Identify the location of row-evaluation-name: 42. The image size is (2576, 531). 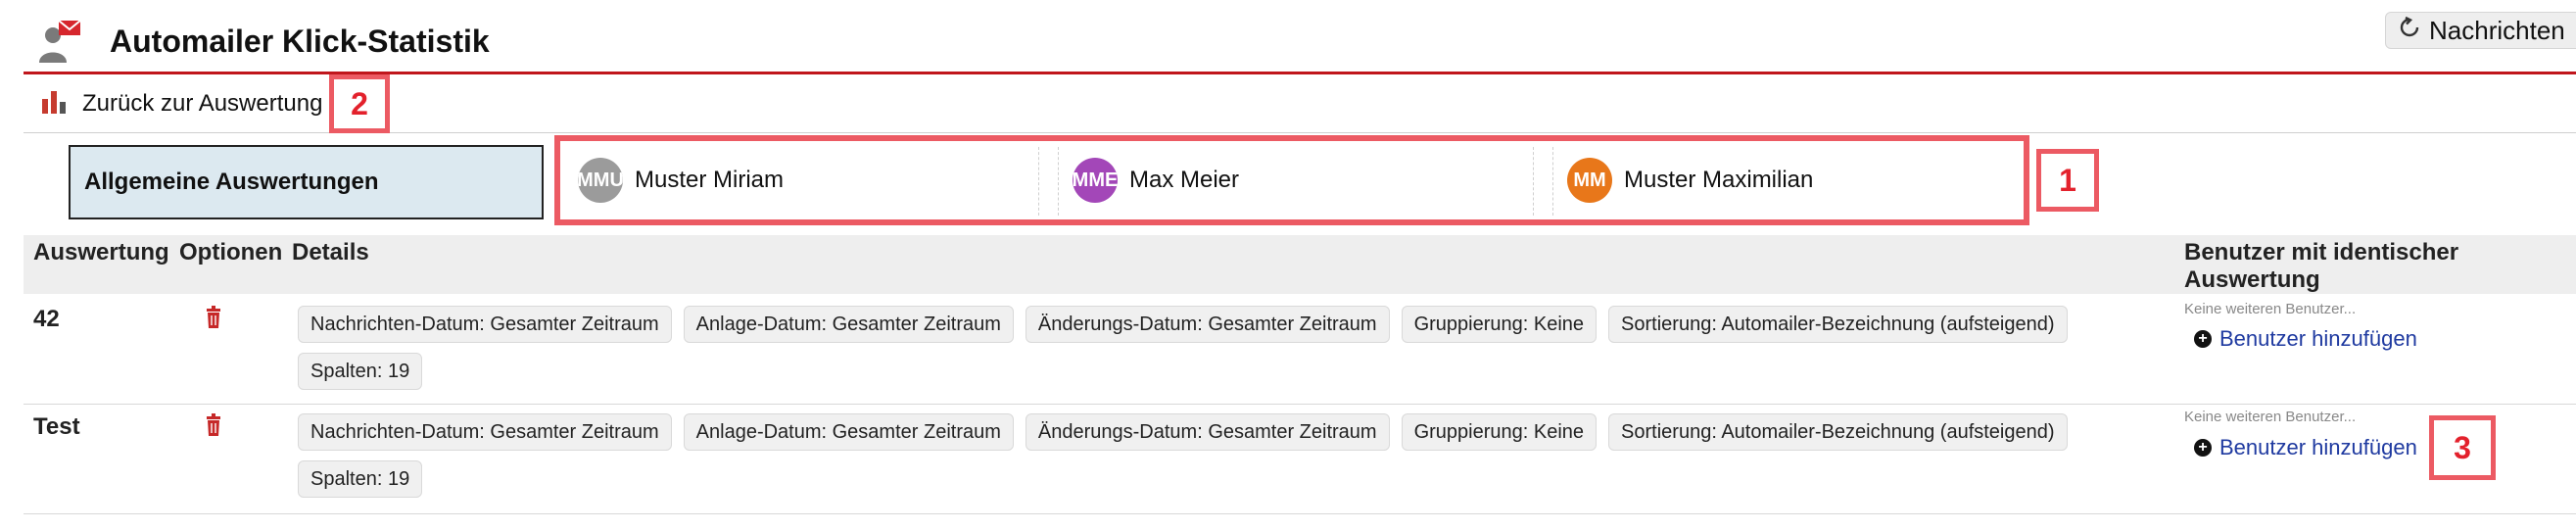
(46, 319).